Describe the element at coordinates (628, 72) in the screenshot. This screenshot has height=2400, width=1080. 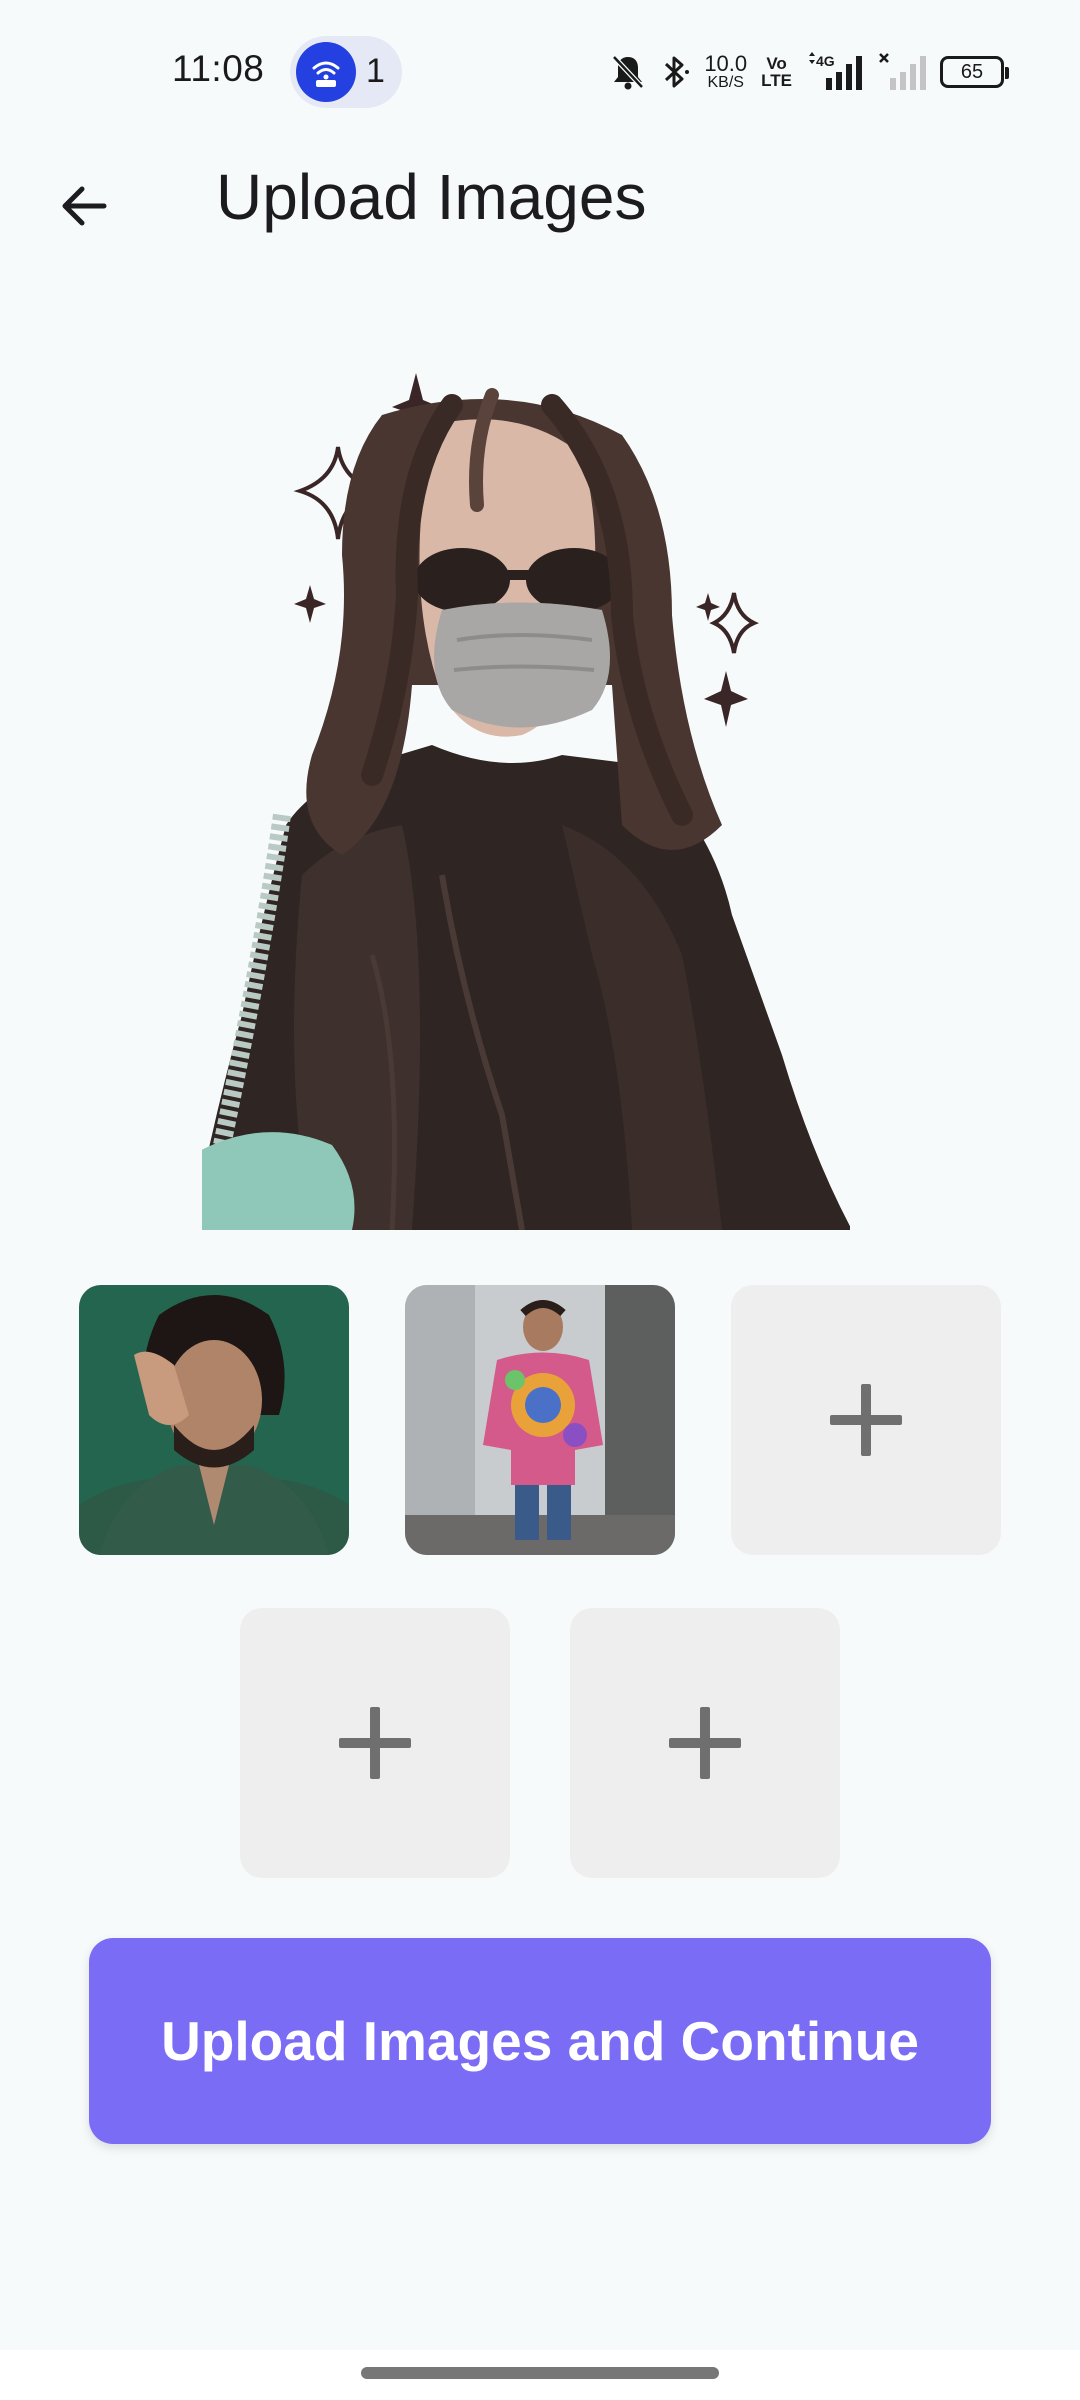
I see `bell-muted-icon` at that location.